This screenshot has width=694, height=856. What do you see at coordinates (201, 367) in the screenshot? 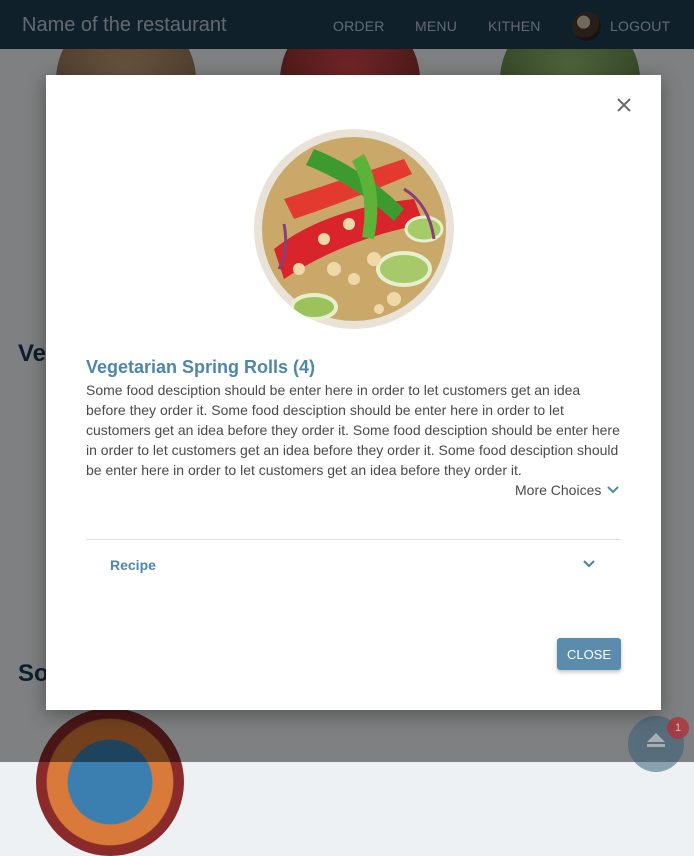
I see `dish-title: Vegetarian Spring Rolls (4)` at bounding box center [201, 367].